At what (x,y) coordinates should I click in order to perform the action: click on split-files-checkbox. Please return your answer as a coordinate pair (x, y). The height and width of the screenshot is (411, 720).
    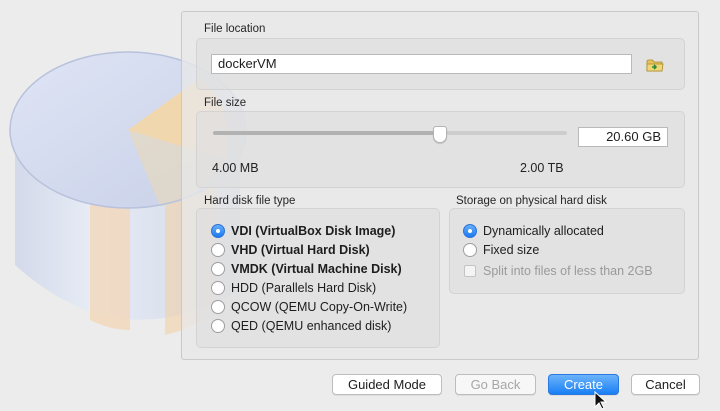
    Looking at the image, I should click on (470, 271).